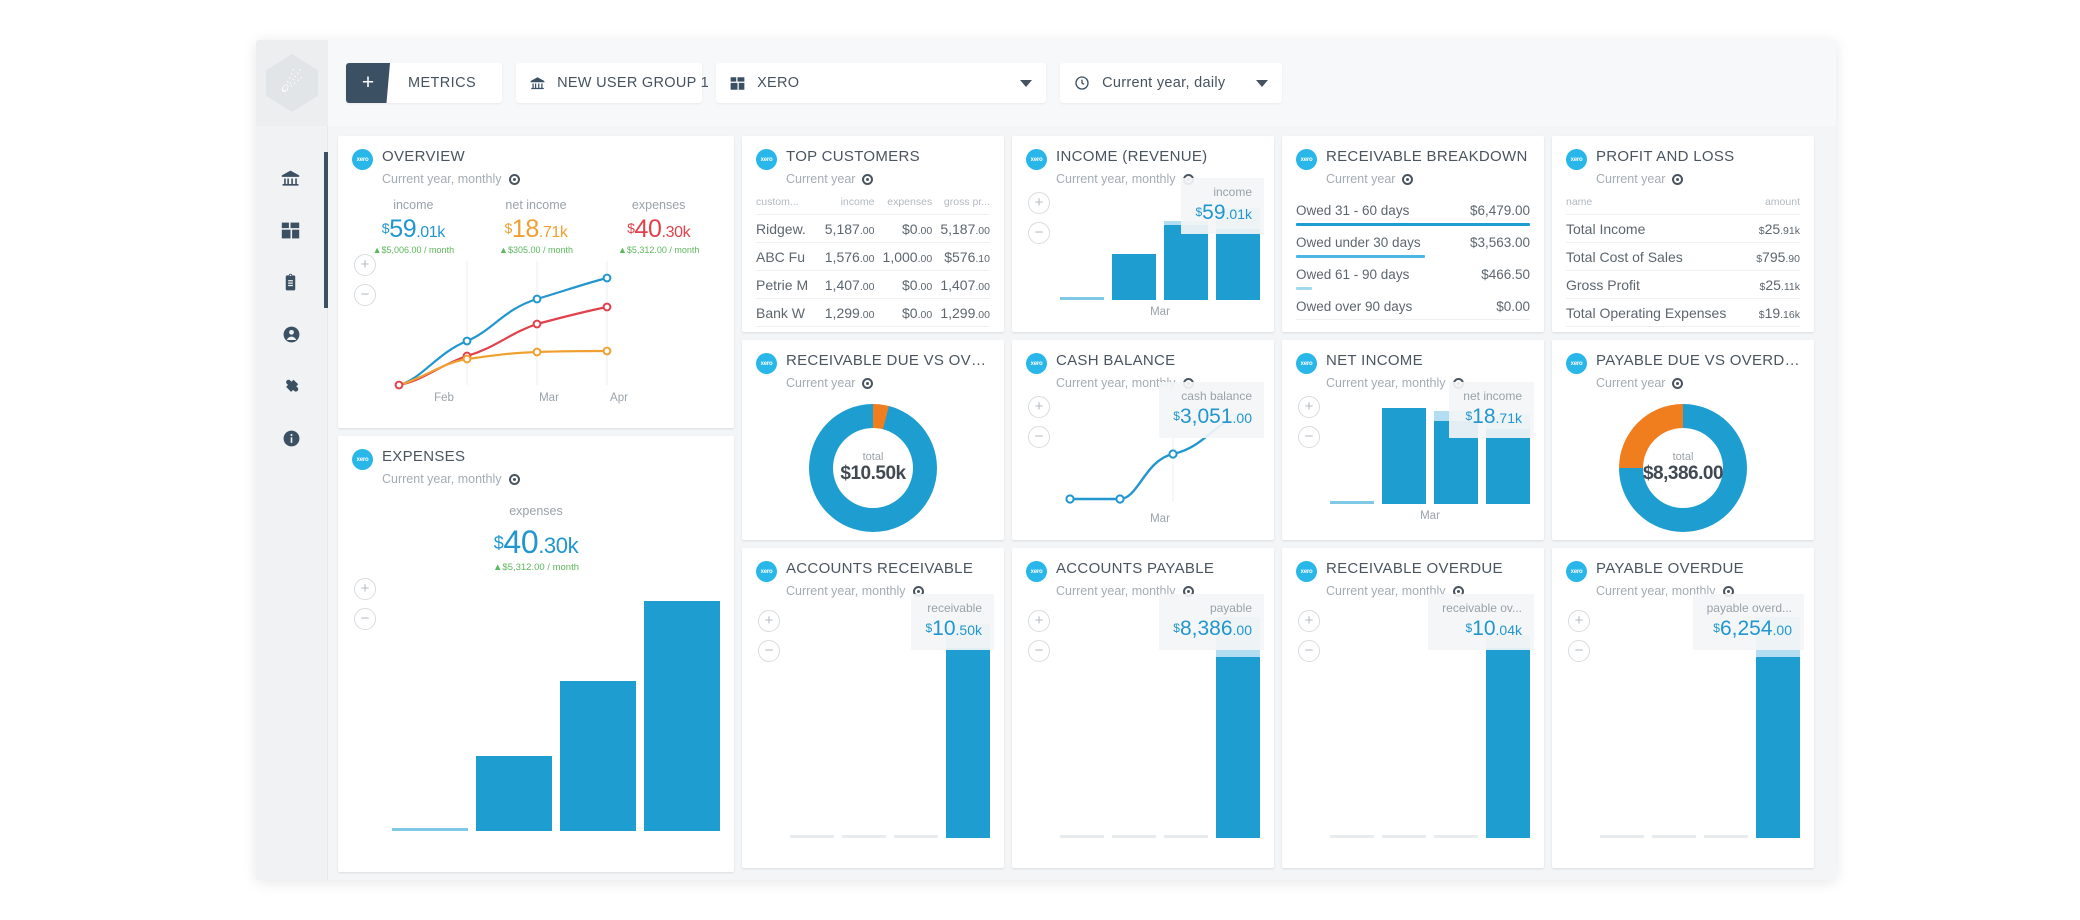 The image size is (2080, 920). I want to click on cash-balance-line-chart, so click(1151, 453).